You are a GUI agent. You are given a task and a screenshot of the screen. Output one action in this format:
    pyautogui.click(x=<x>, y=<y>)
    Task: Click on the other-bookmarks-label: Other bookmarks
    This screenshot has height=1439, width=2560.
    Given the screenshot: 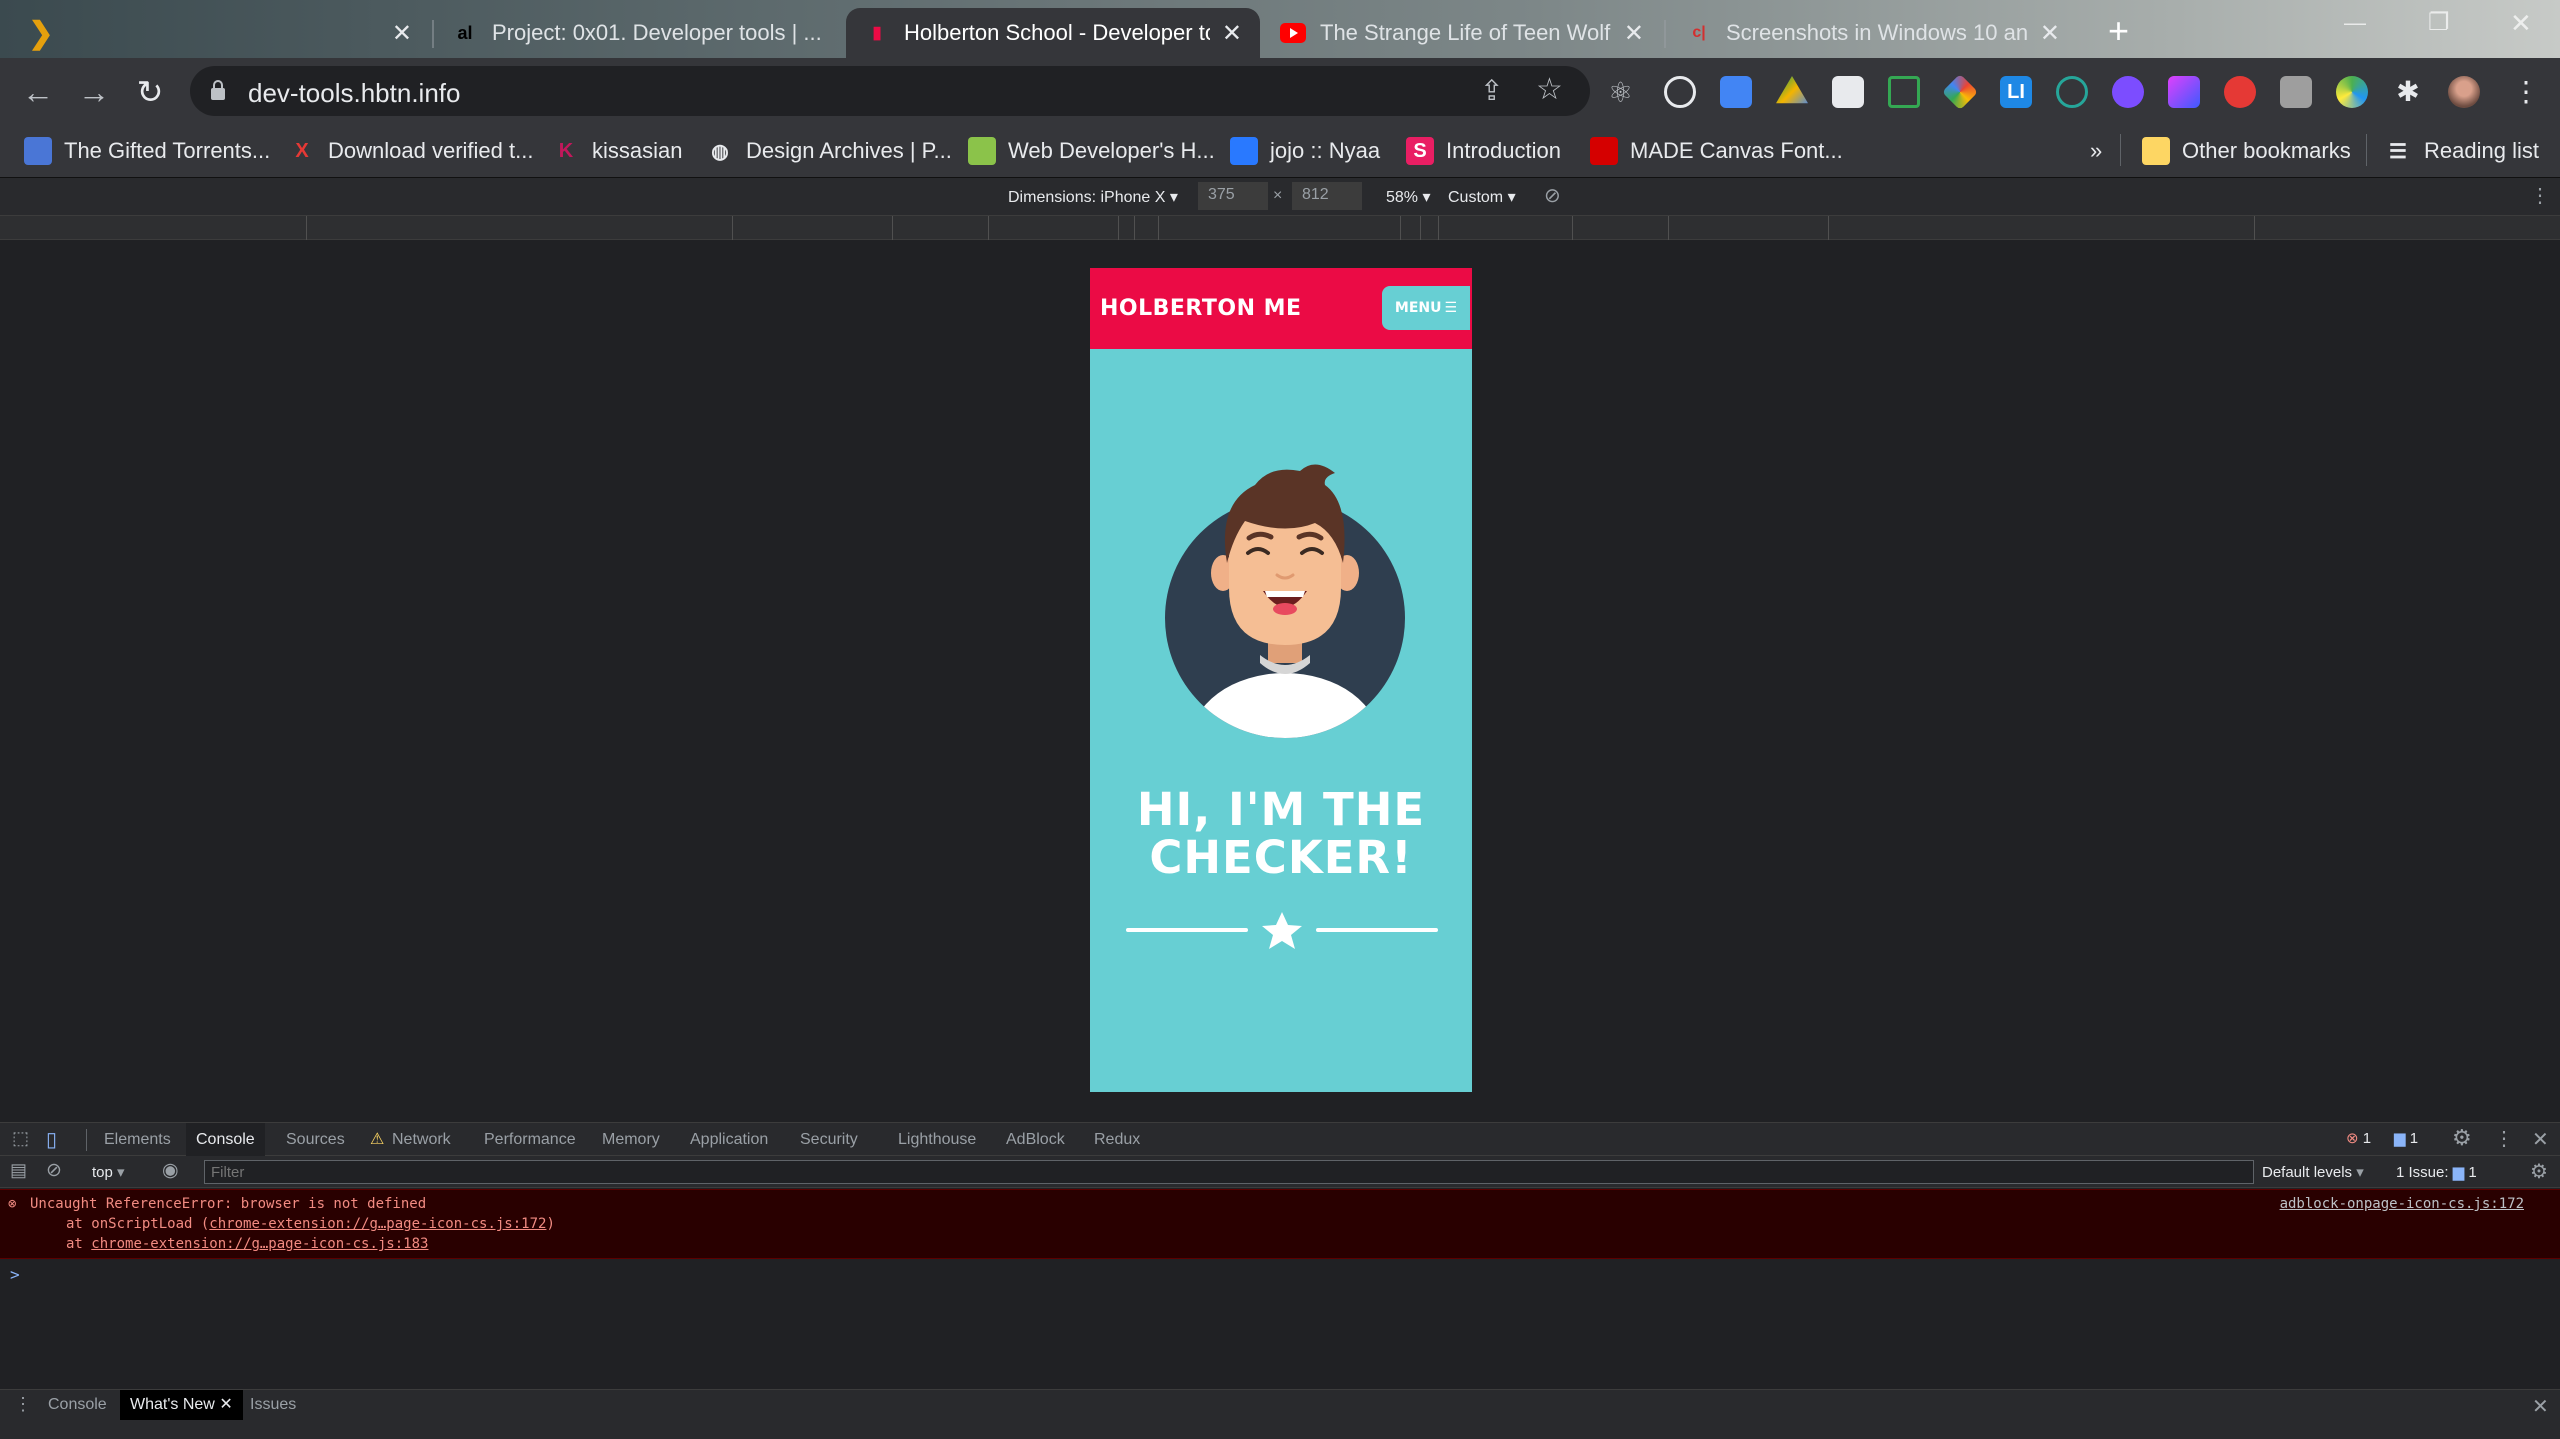 What is the action you would take?
    pyautogui.click(x=2266, y=150)
    